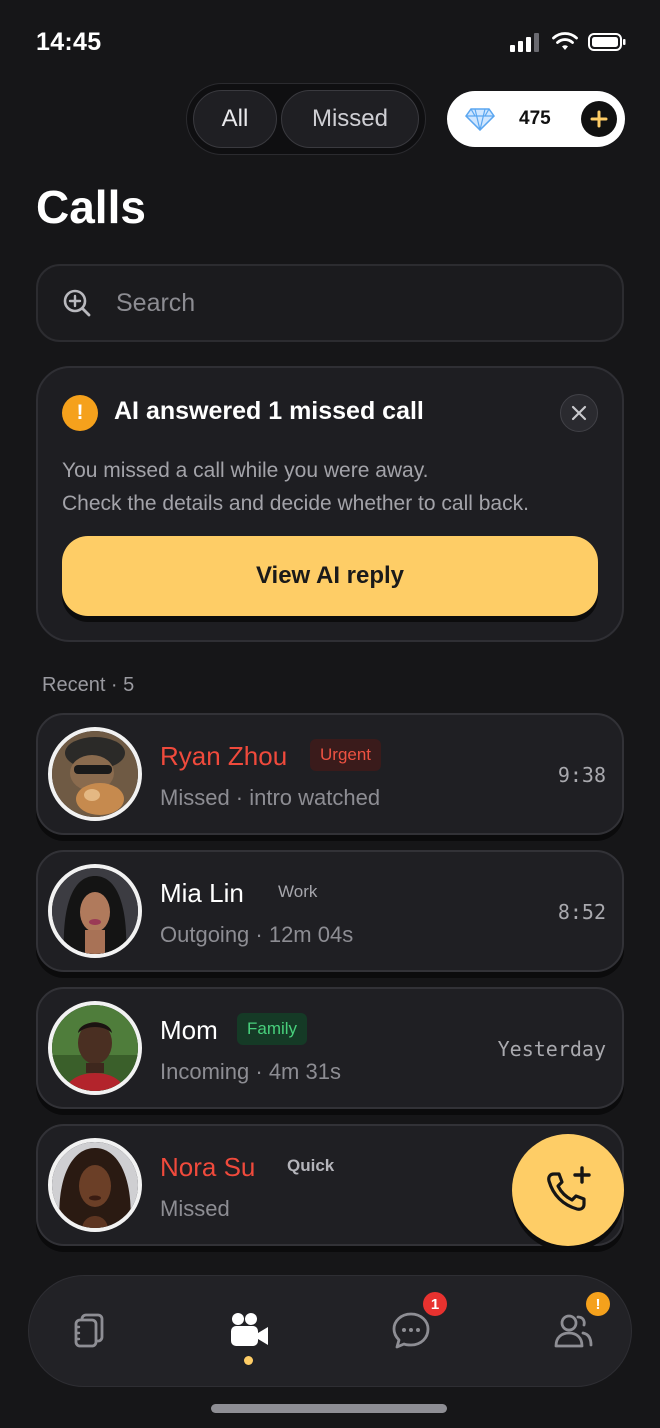  I want to click on gem-count: 475, so click(535, 118).